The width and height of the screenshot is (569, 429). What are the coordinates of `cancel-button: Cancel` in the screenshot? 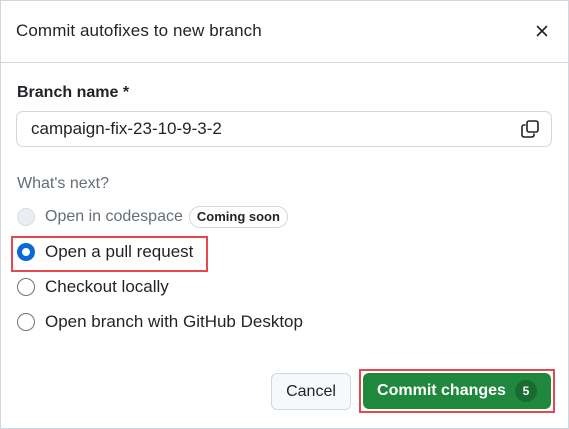 It's located at (311, 391).